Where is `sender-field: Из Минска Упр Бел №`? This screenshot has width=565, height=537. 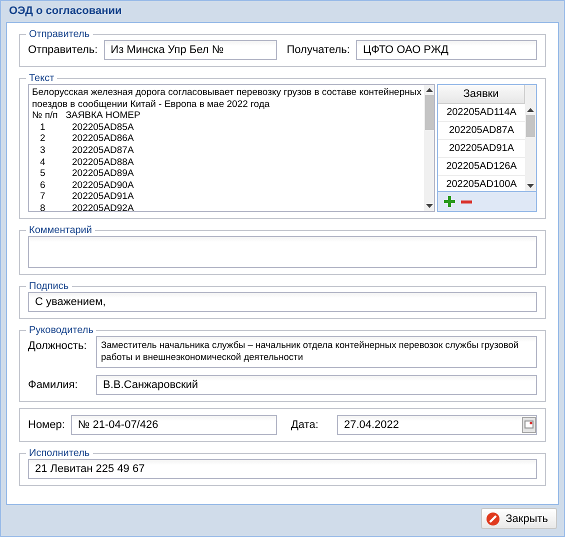
sender-field: Из Минска Упр Бел № is located at coordinates (190, 50).